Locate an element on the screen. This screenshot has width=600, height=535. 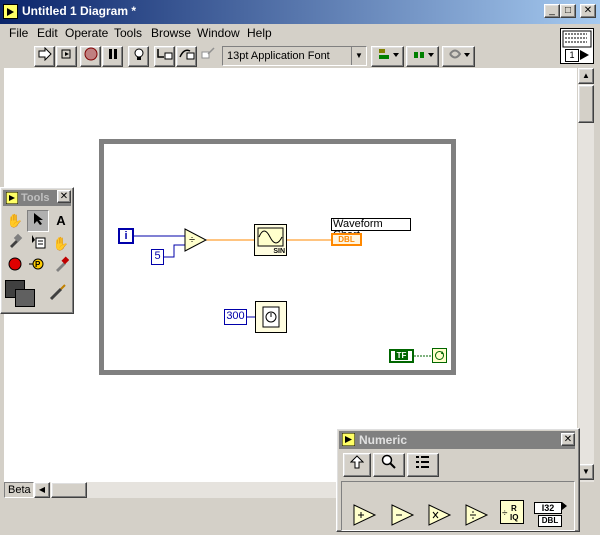
divide-icon: ÷ is located at coordinates (196, 240).